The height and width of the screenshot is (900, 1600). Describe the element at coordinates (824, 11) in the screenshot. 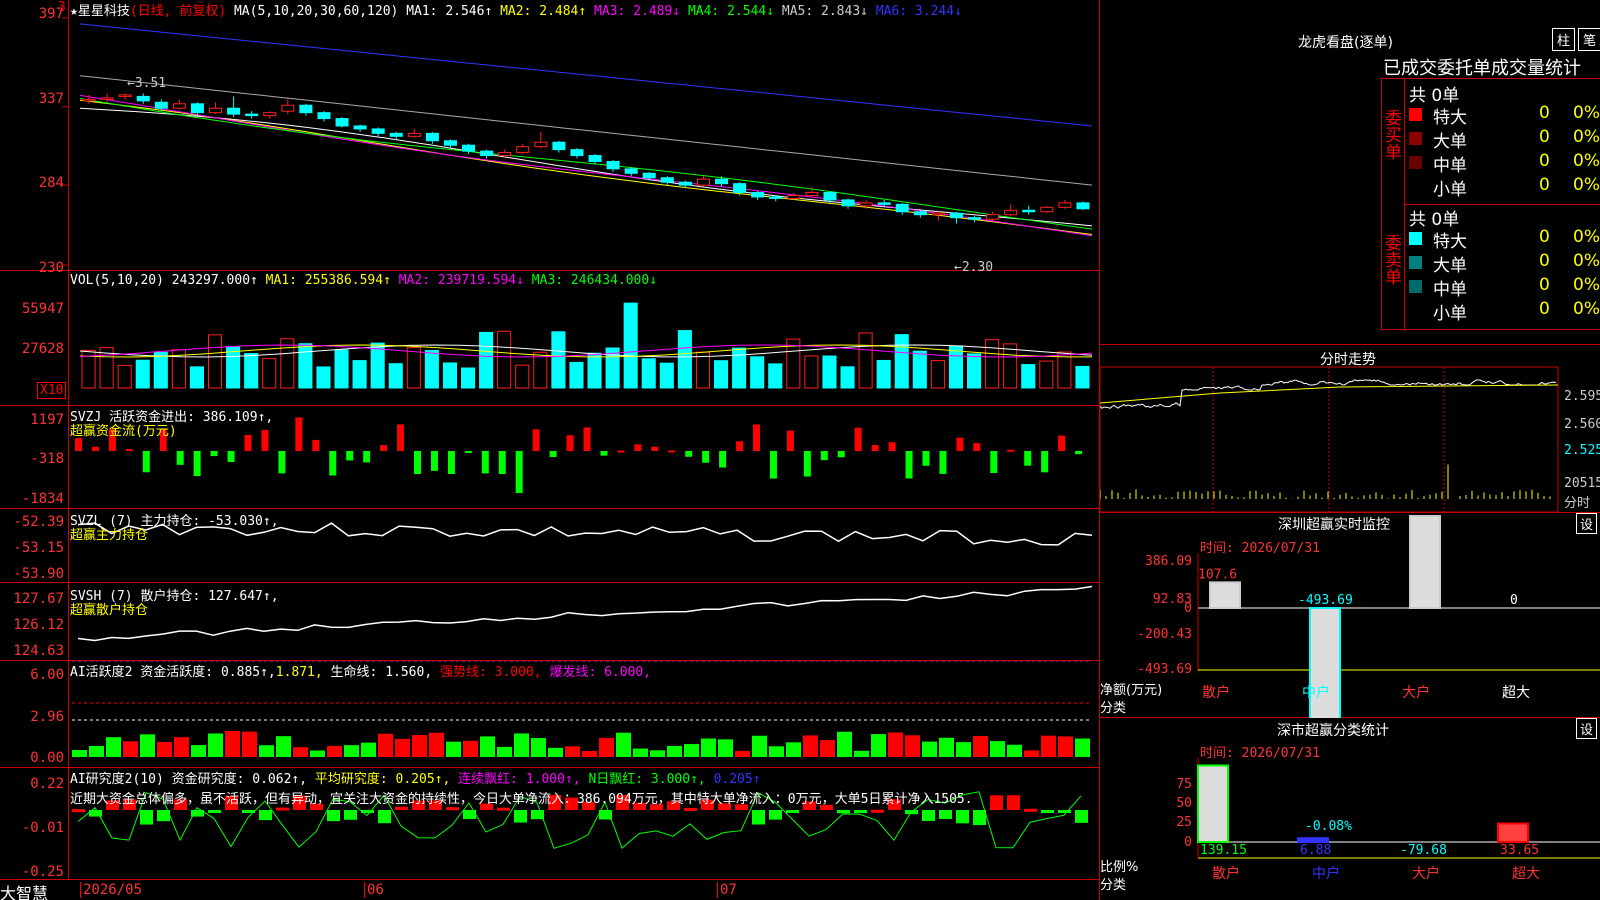

I see `ma5-value: MA5: 2.843↓` at that location.